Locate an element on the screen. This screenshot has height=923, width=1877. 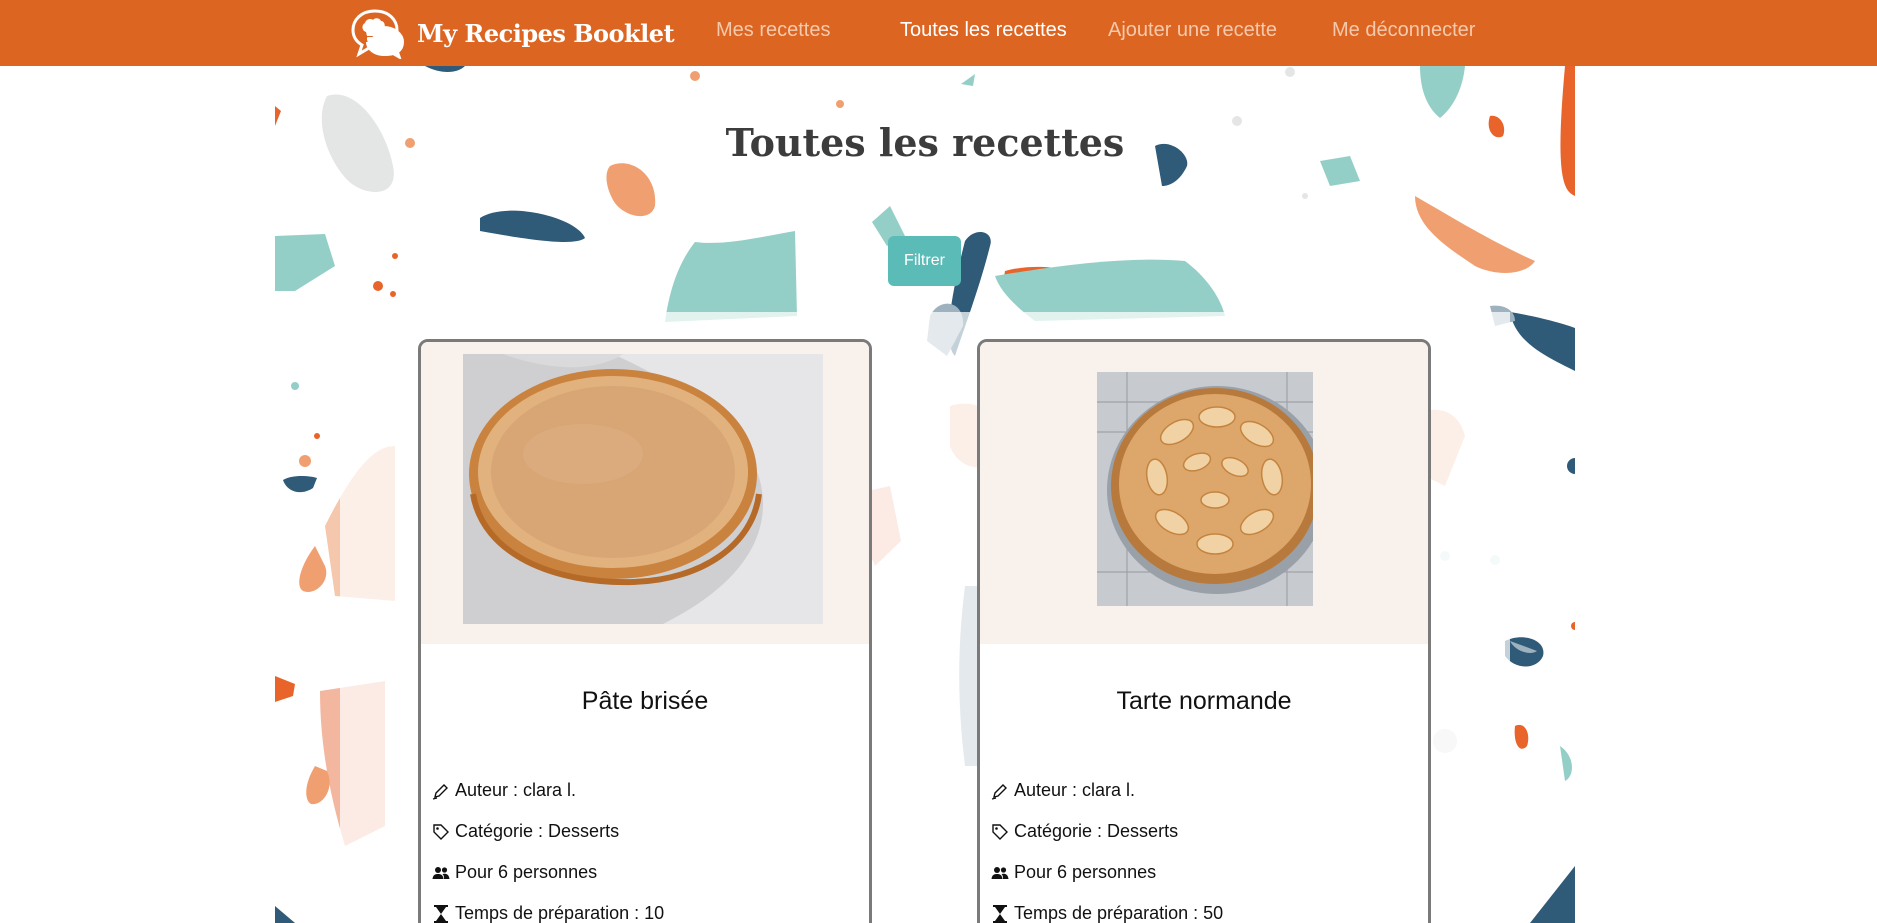
page-title: Toutes les recettes is located at coordinates (925, 142).